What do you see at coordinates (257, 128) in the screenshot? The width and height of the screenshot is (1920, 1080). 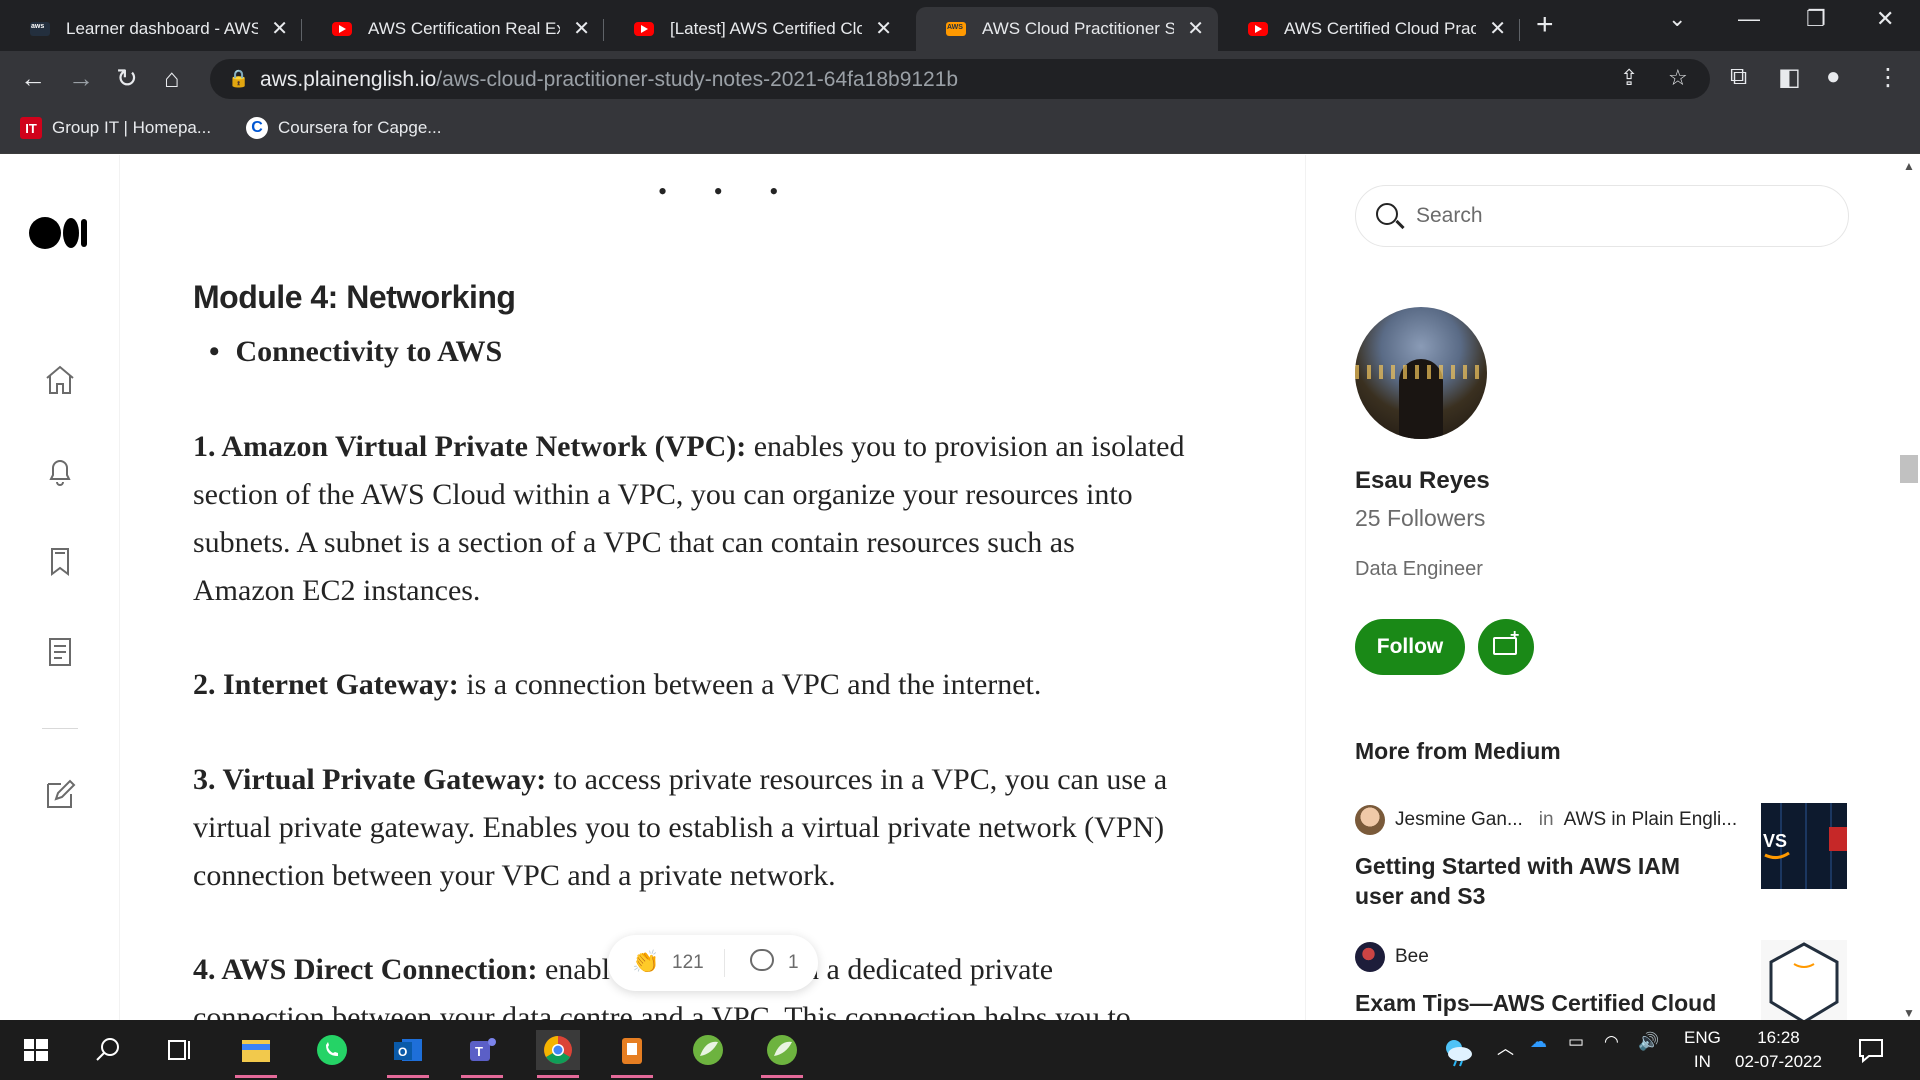 I see `coursera-icon: C` at bounding box center [257, 128].